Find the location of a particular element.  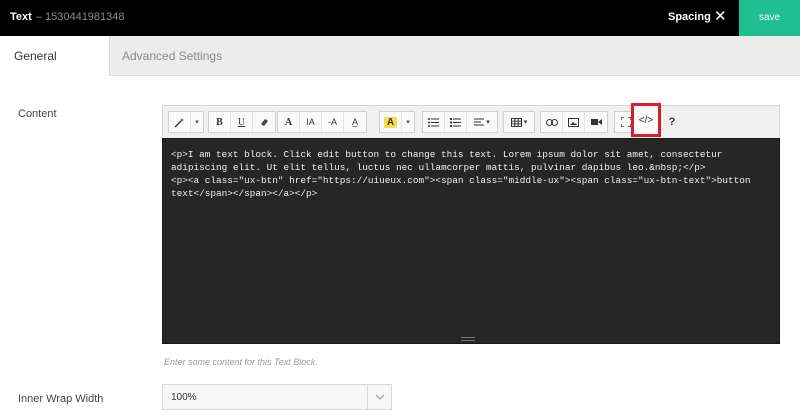

line-height-icon: IA is located at coordinates (311, 122).